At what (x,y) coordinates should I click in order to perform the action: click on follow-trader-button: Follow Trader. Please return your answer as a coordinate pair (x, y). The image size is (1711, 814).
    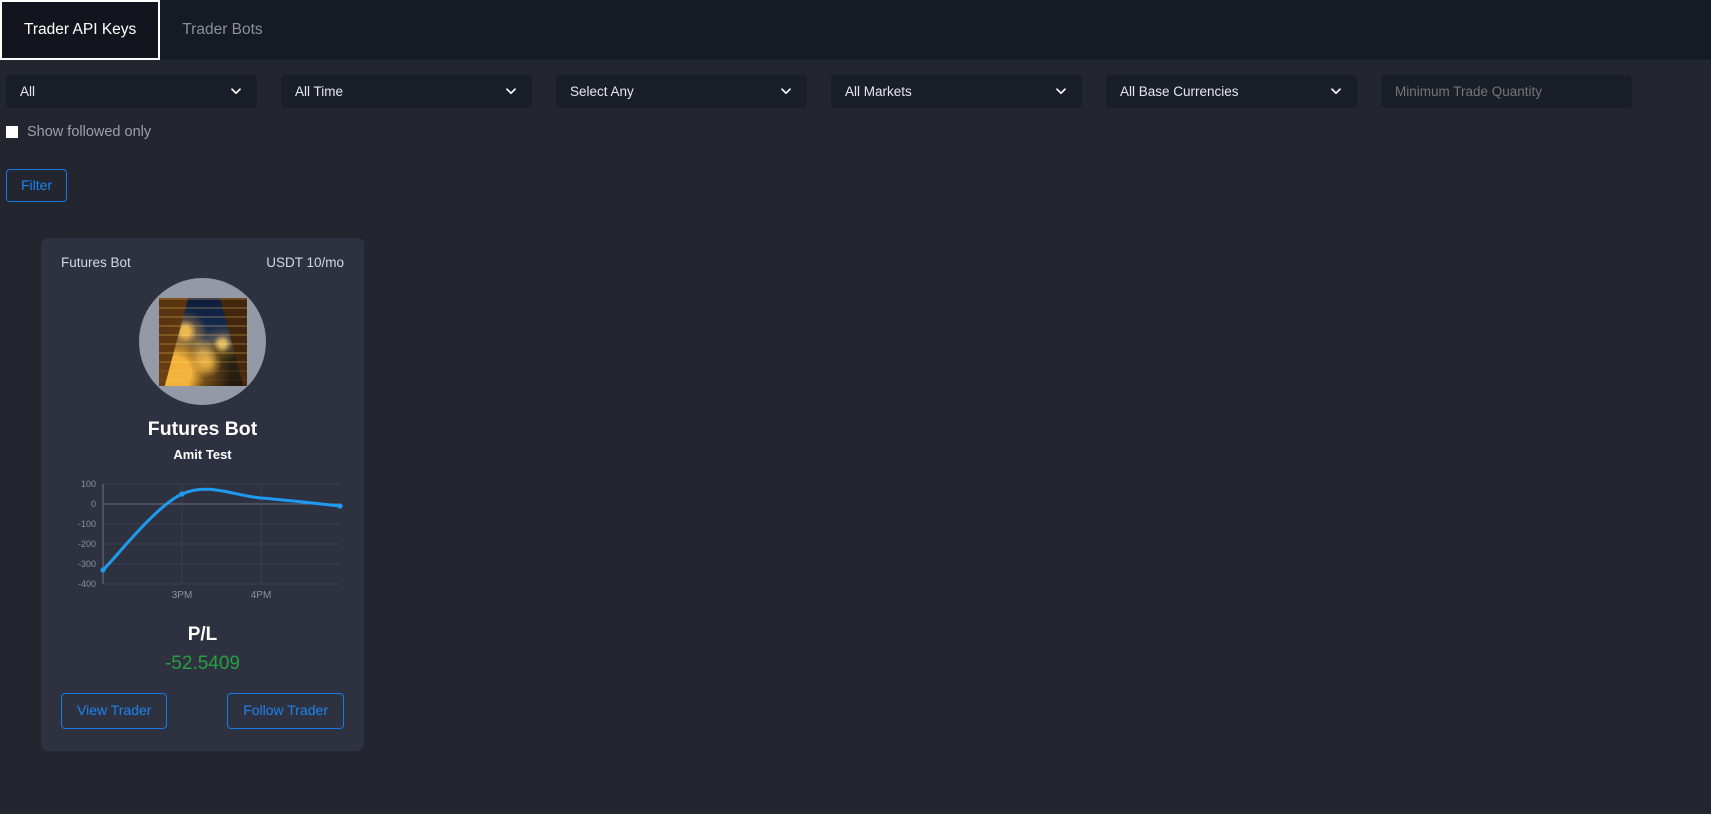
    Looking at the image, I should click on (285, 711).